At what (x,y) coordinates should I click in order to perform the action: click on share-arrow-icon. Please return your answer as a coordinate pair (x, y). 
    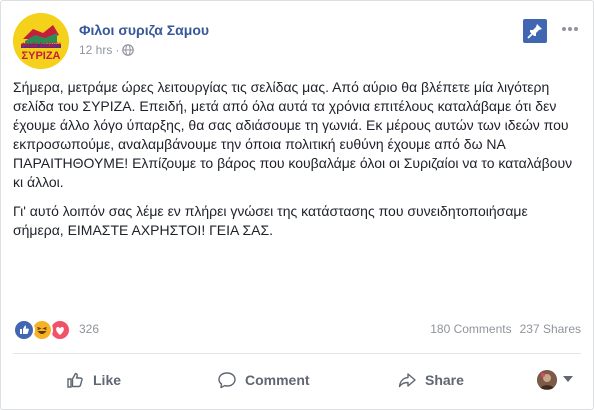
    Looking at the image, I should click on (407, 380).